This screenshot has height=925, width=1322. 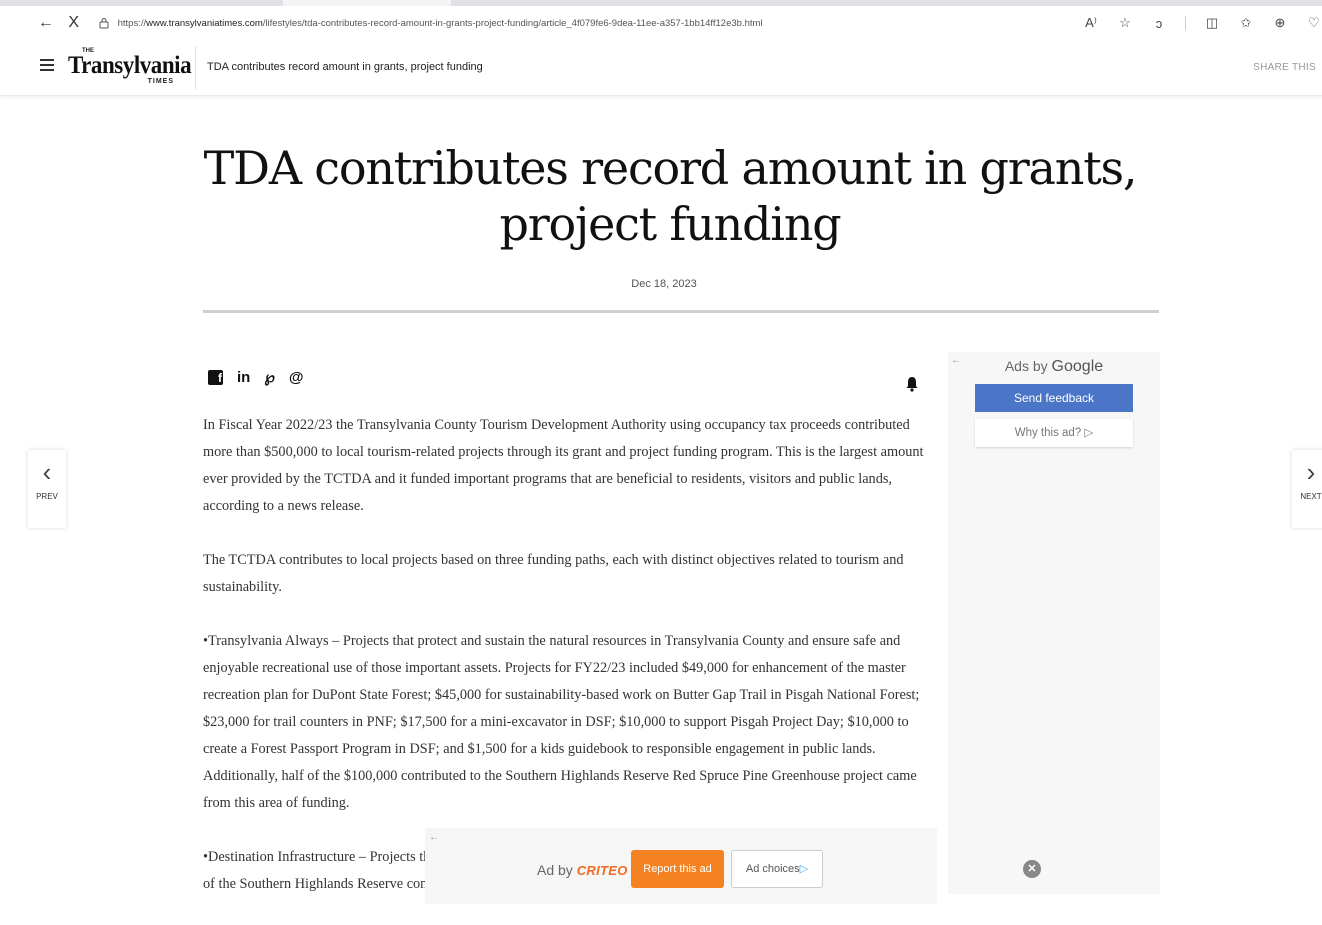 What do you see at coordinates (1159, 23) in the screenshot?
I see `refresh-extension-icon: ↄ` at bounding box center [1159, 23].